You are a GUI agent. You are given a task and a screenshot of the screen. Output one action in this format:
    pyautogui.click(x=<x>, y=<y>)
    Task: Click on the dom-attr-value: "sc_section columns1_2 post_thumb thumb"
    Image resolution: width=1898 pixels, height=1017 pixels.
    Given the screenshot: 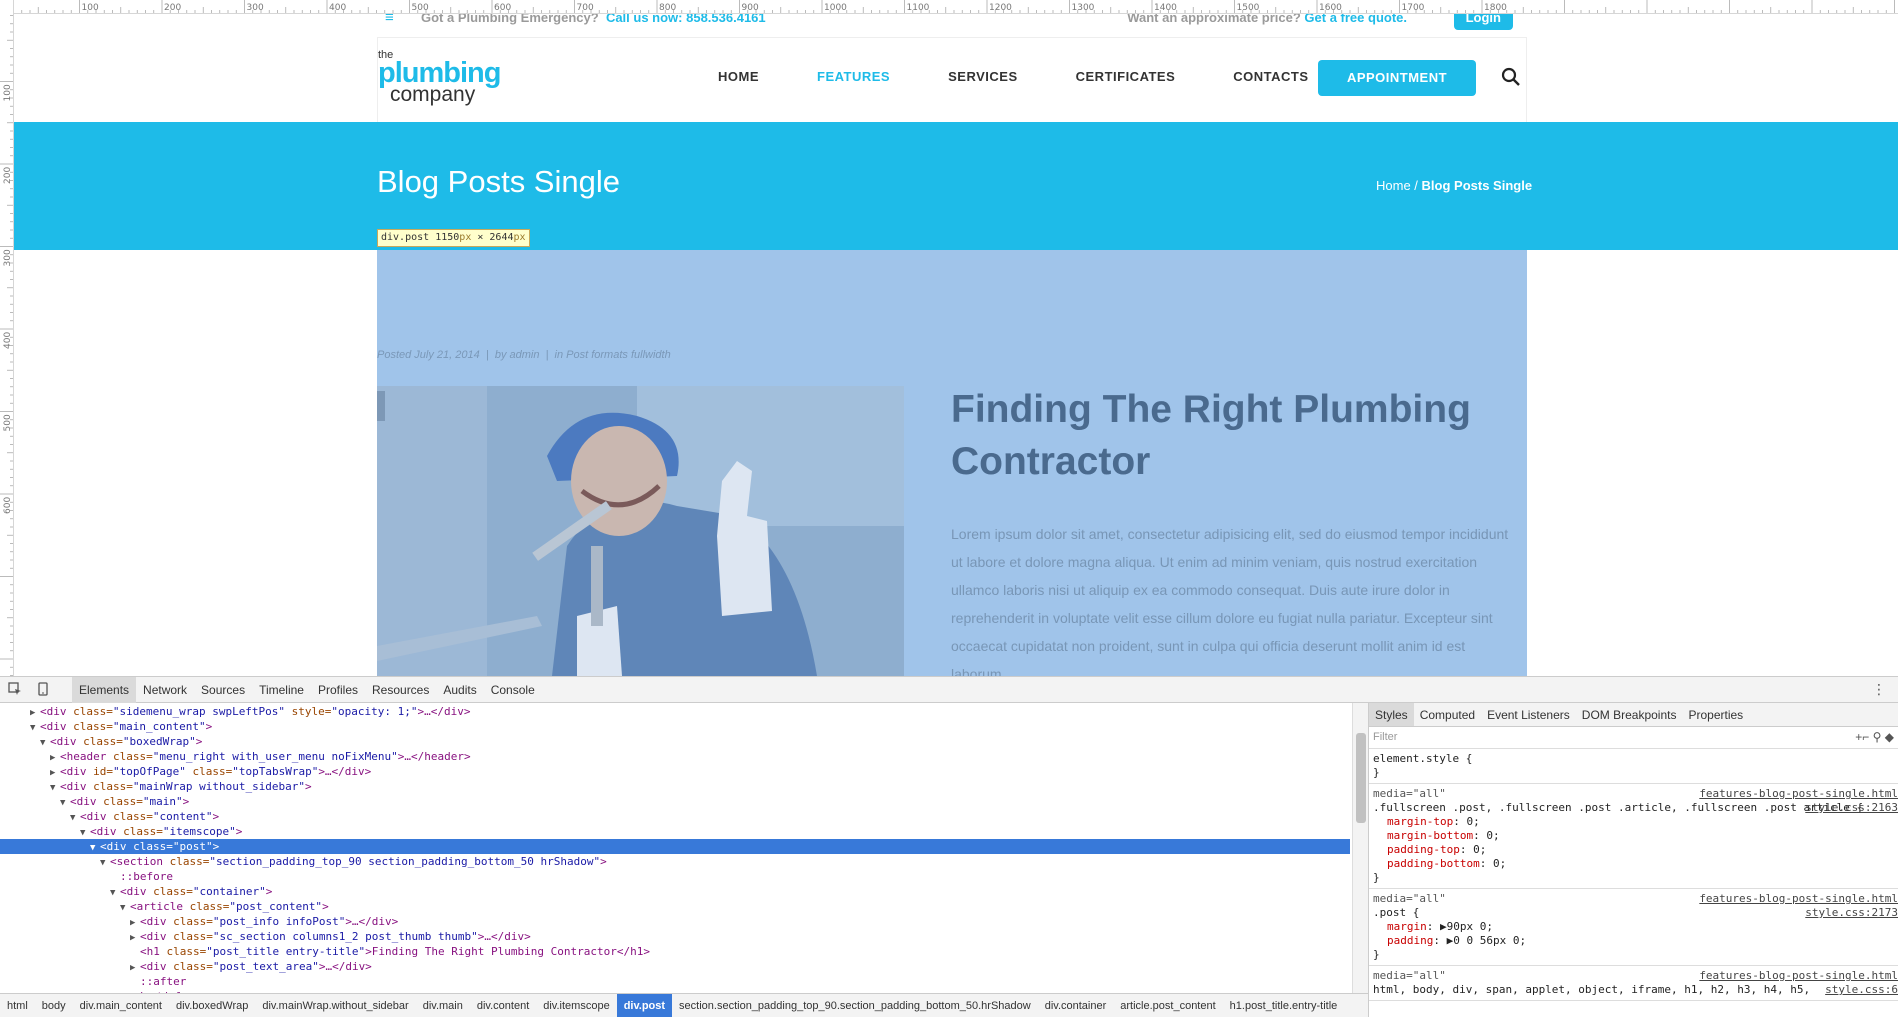 What is the action you would take?
    pyautogui.click(x=345, y=936)
    